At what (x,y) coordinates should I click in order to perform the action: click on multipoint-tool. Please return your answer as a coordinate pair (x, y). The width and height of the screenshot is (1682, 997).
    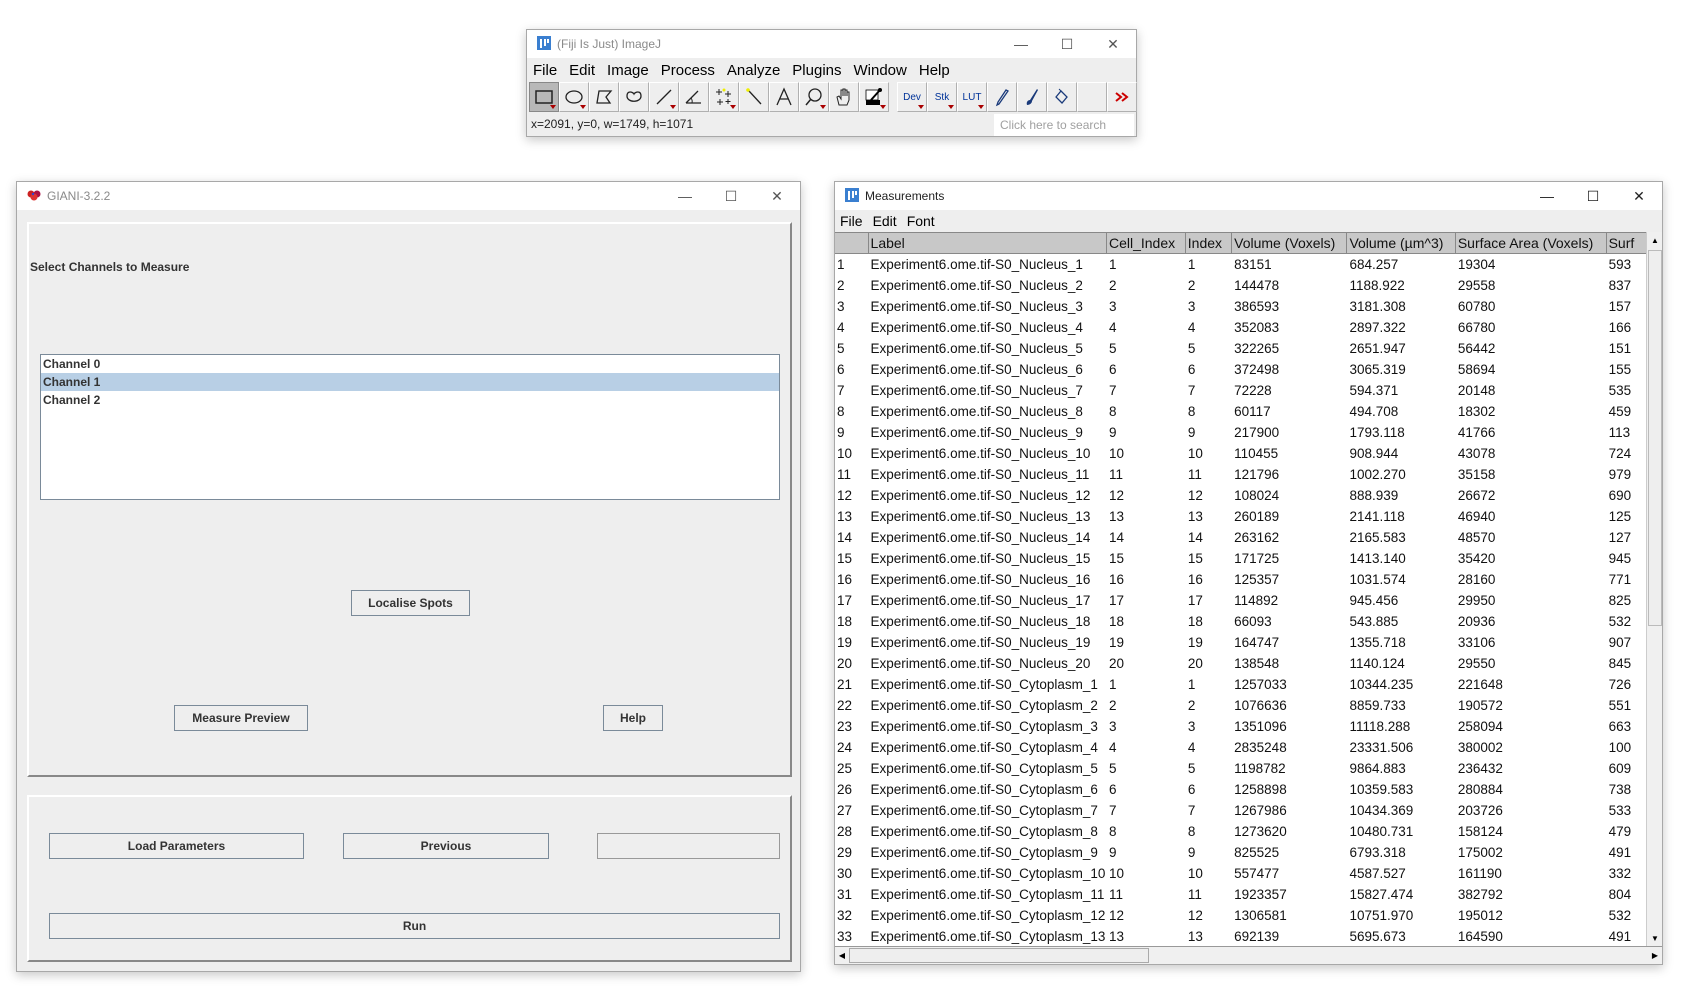
    Looking at the image, I should click on (724, 97).